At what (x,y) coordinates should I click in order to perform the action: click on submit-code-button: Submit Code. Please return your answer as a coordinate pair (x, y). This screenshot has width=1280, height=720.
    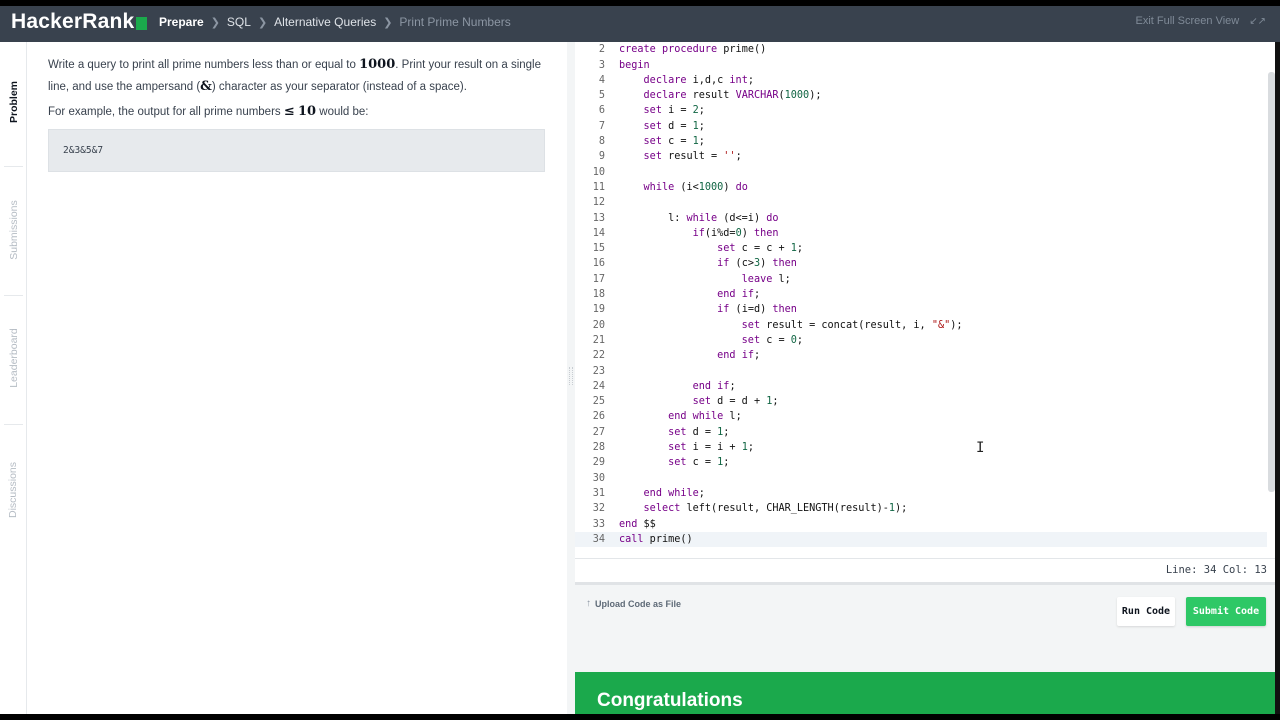
    Looking at the image, I should click on (1226, 611).